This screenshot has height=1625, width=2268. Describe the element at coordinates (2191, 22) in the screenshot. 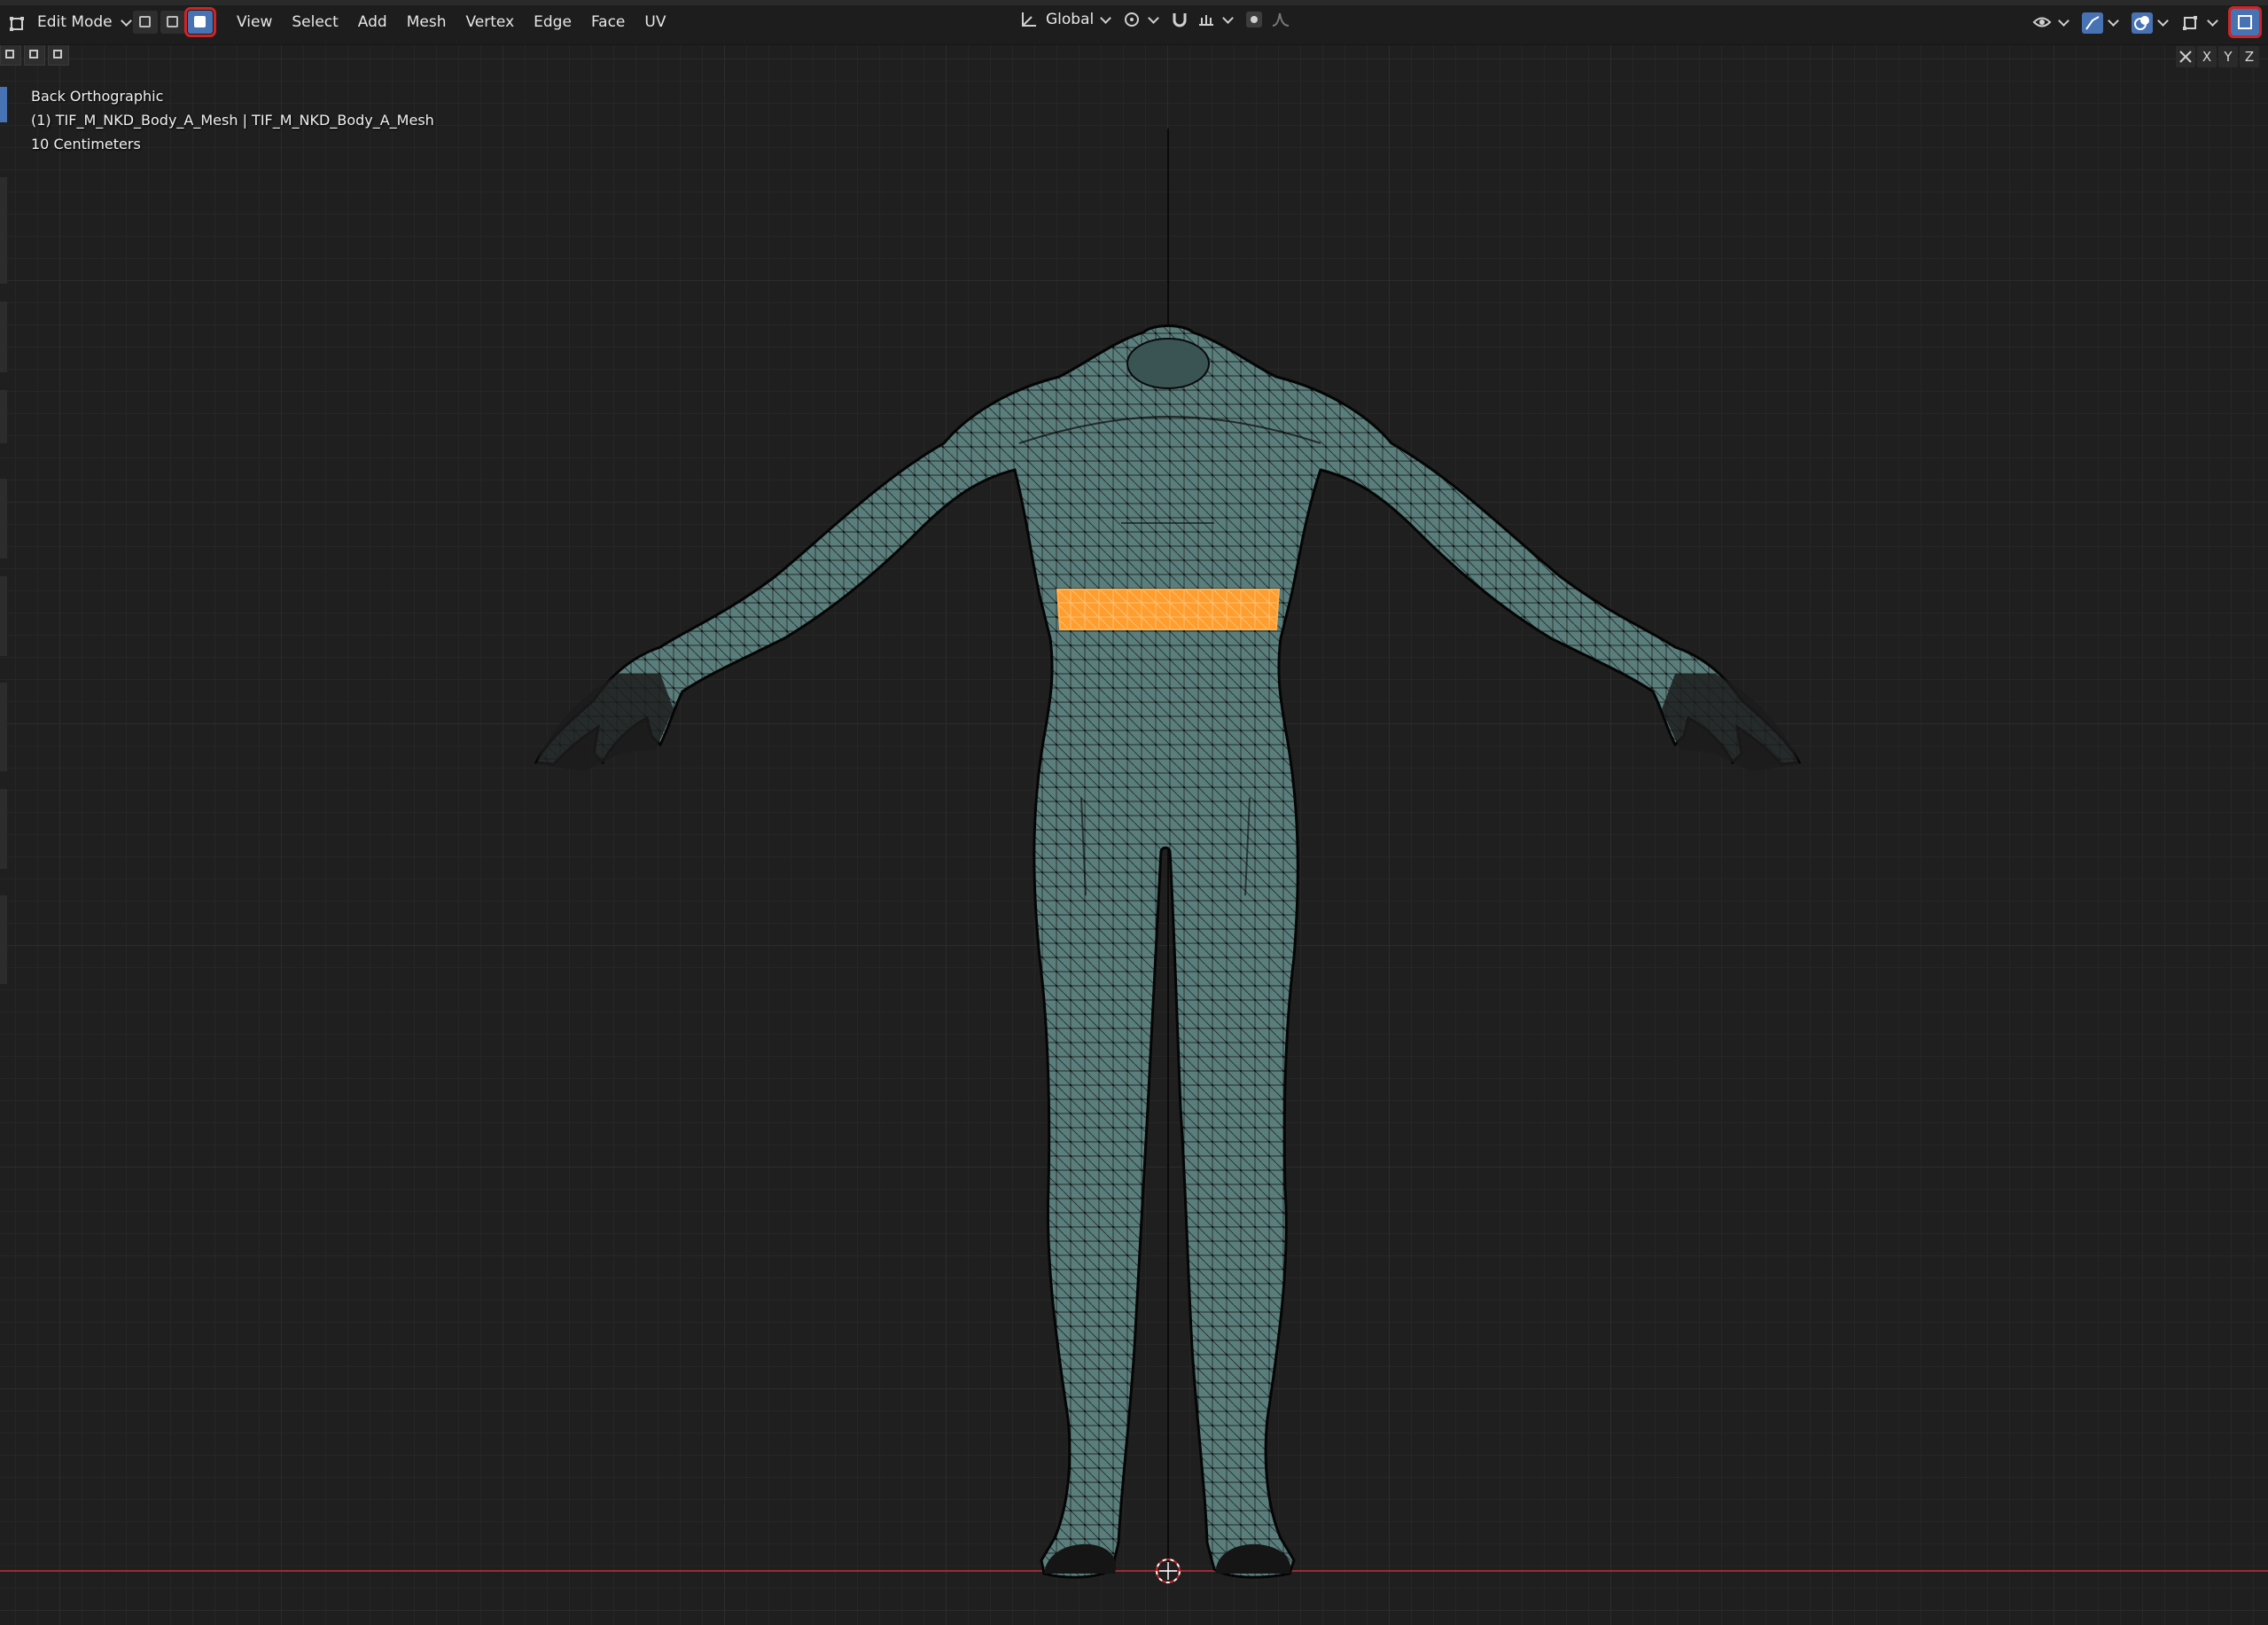

I see `mesh-overlay-icon` at that location.